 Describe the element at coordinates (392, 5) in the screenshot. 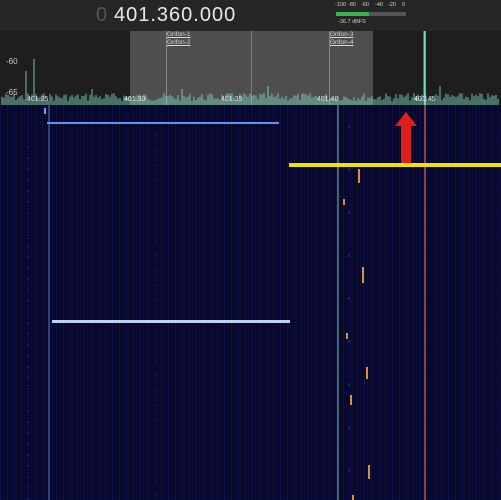

I see `meter-scale-label: -20` at that location.